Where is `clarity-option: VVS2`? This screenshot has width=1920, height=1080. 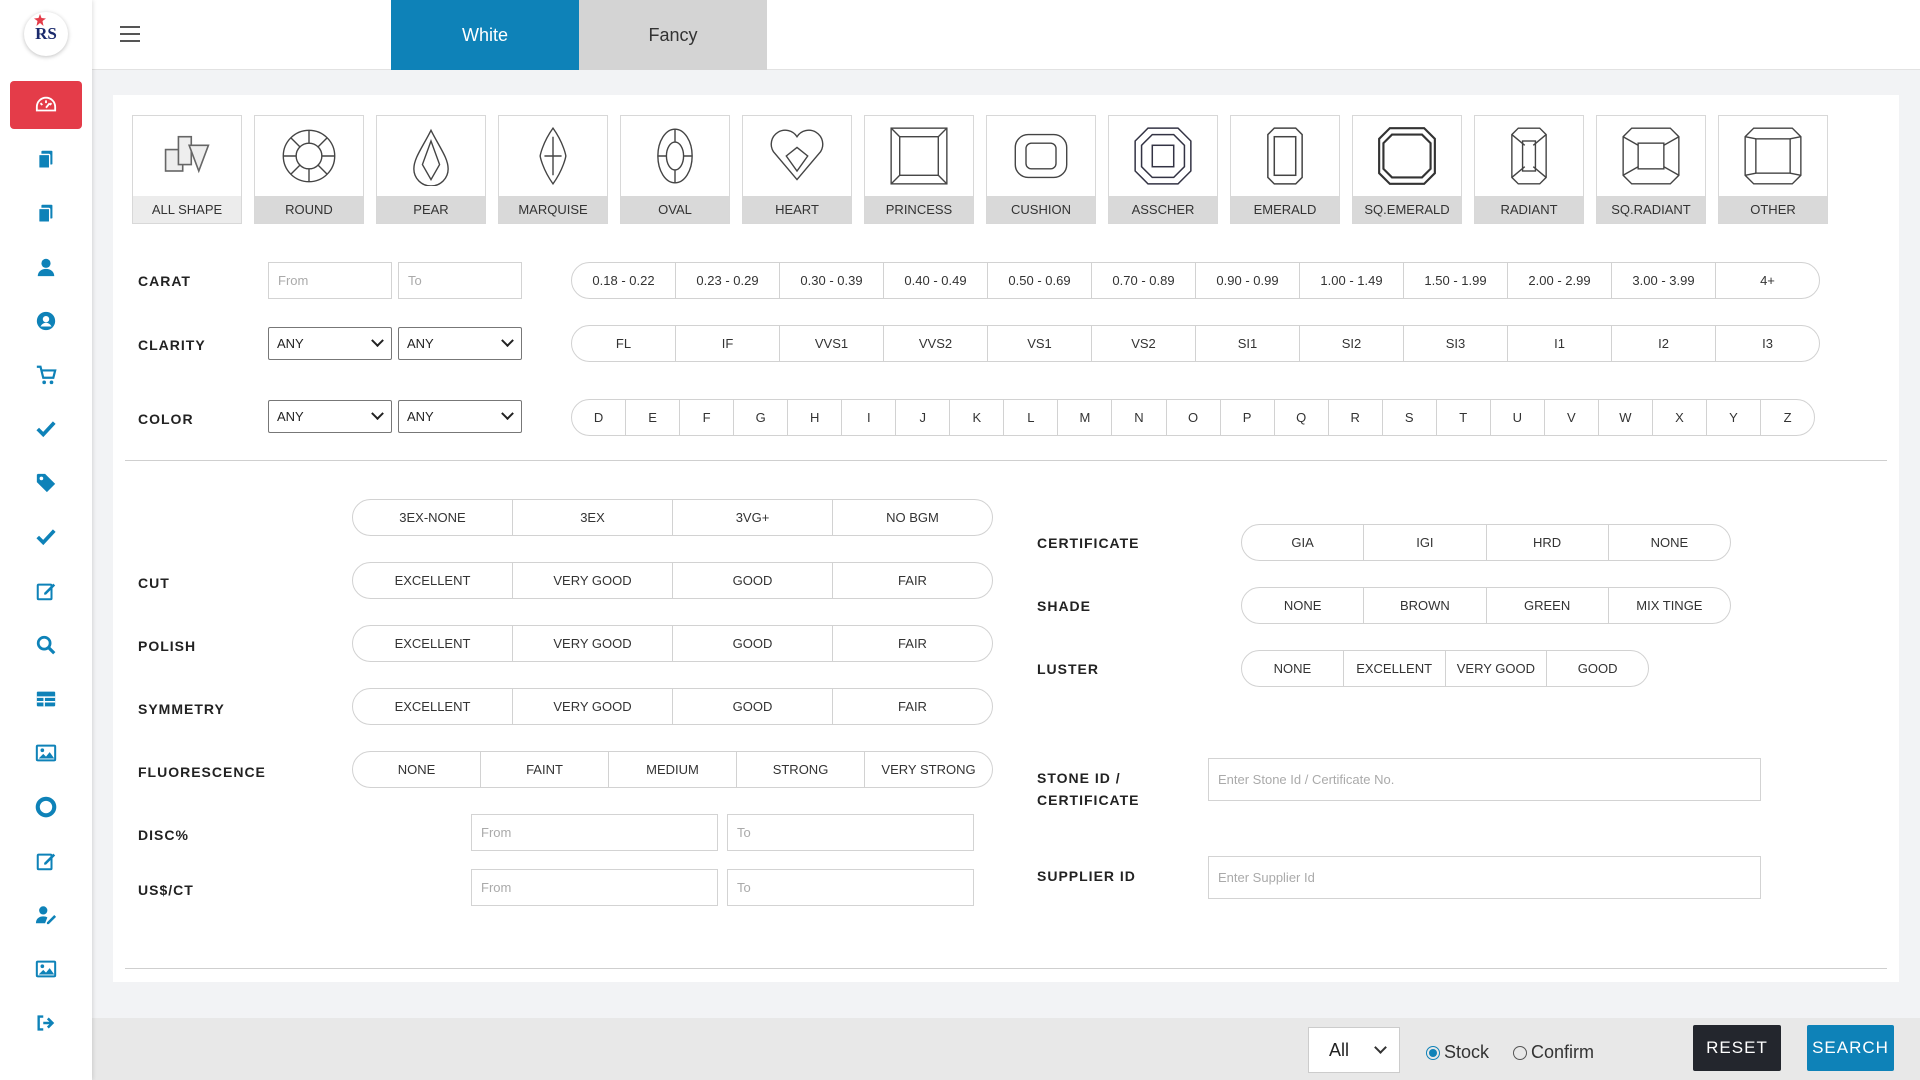
clarity-option: VVS2 is located at coordinates (936, 343).